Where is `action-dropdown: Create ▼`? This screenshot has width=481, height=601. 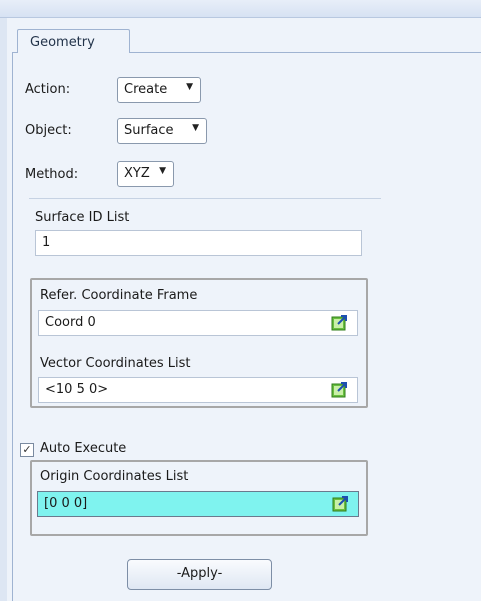 action-dropdown: Create ▼ is located at coordinates (159, 90).